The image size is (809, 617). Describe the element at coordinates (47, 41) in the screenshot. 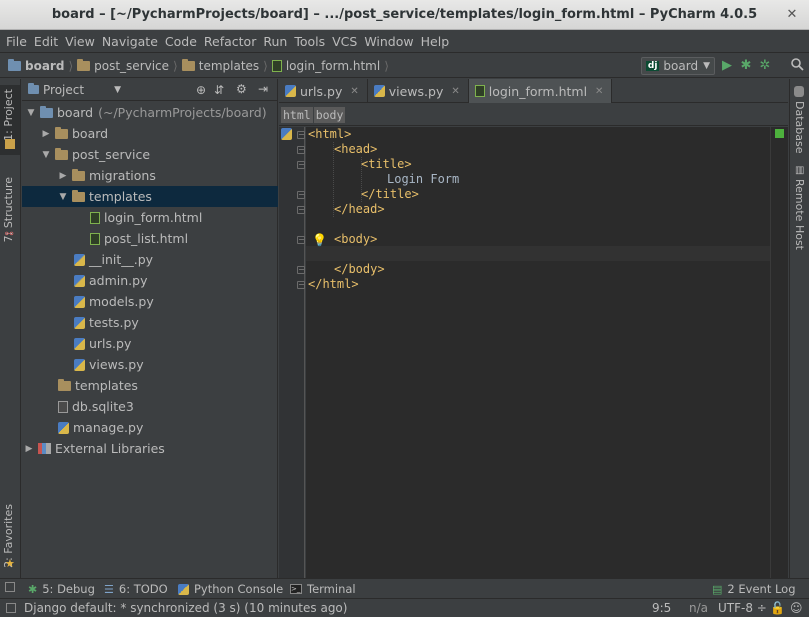

I see `menu-edit: Edit` at that location.